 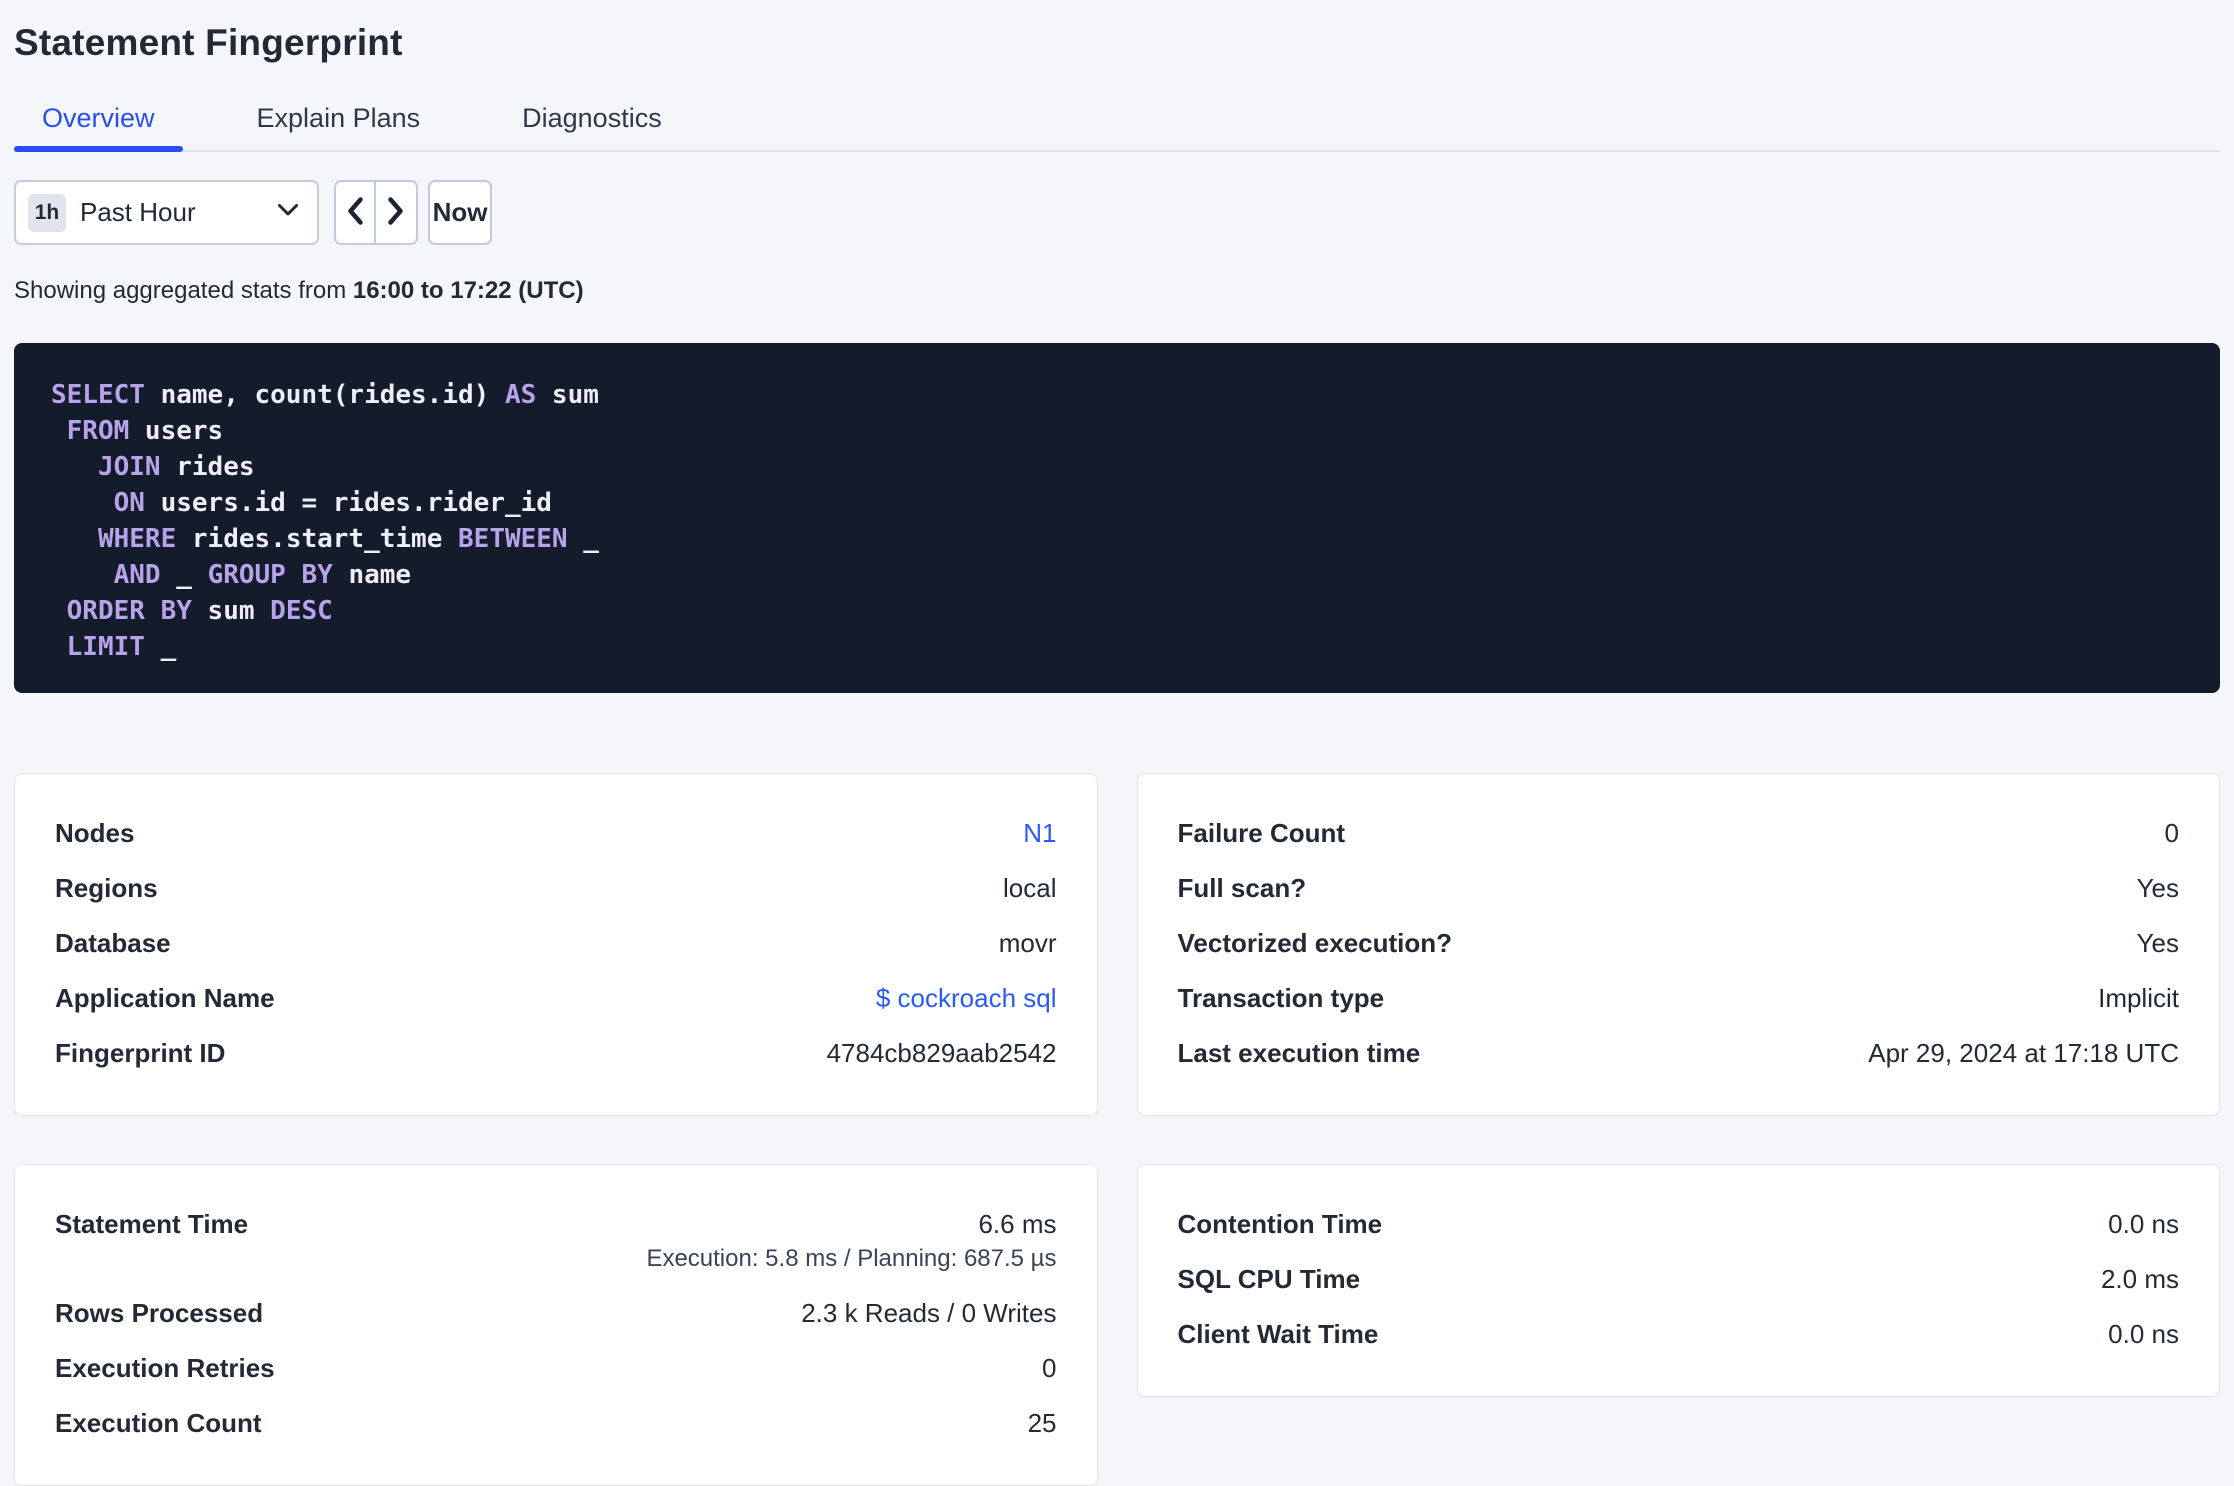 What do you see at coordinates (140, 1053) in the screenshot?
I see `row-label: Fingerprint ID` at bounding box center [140, 1053].